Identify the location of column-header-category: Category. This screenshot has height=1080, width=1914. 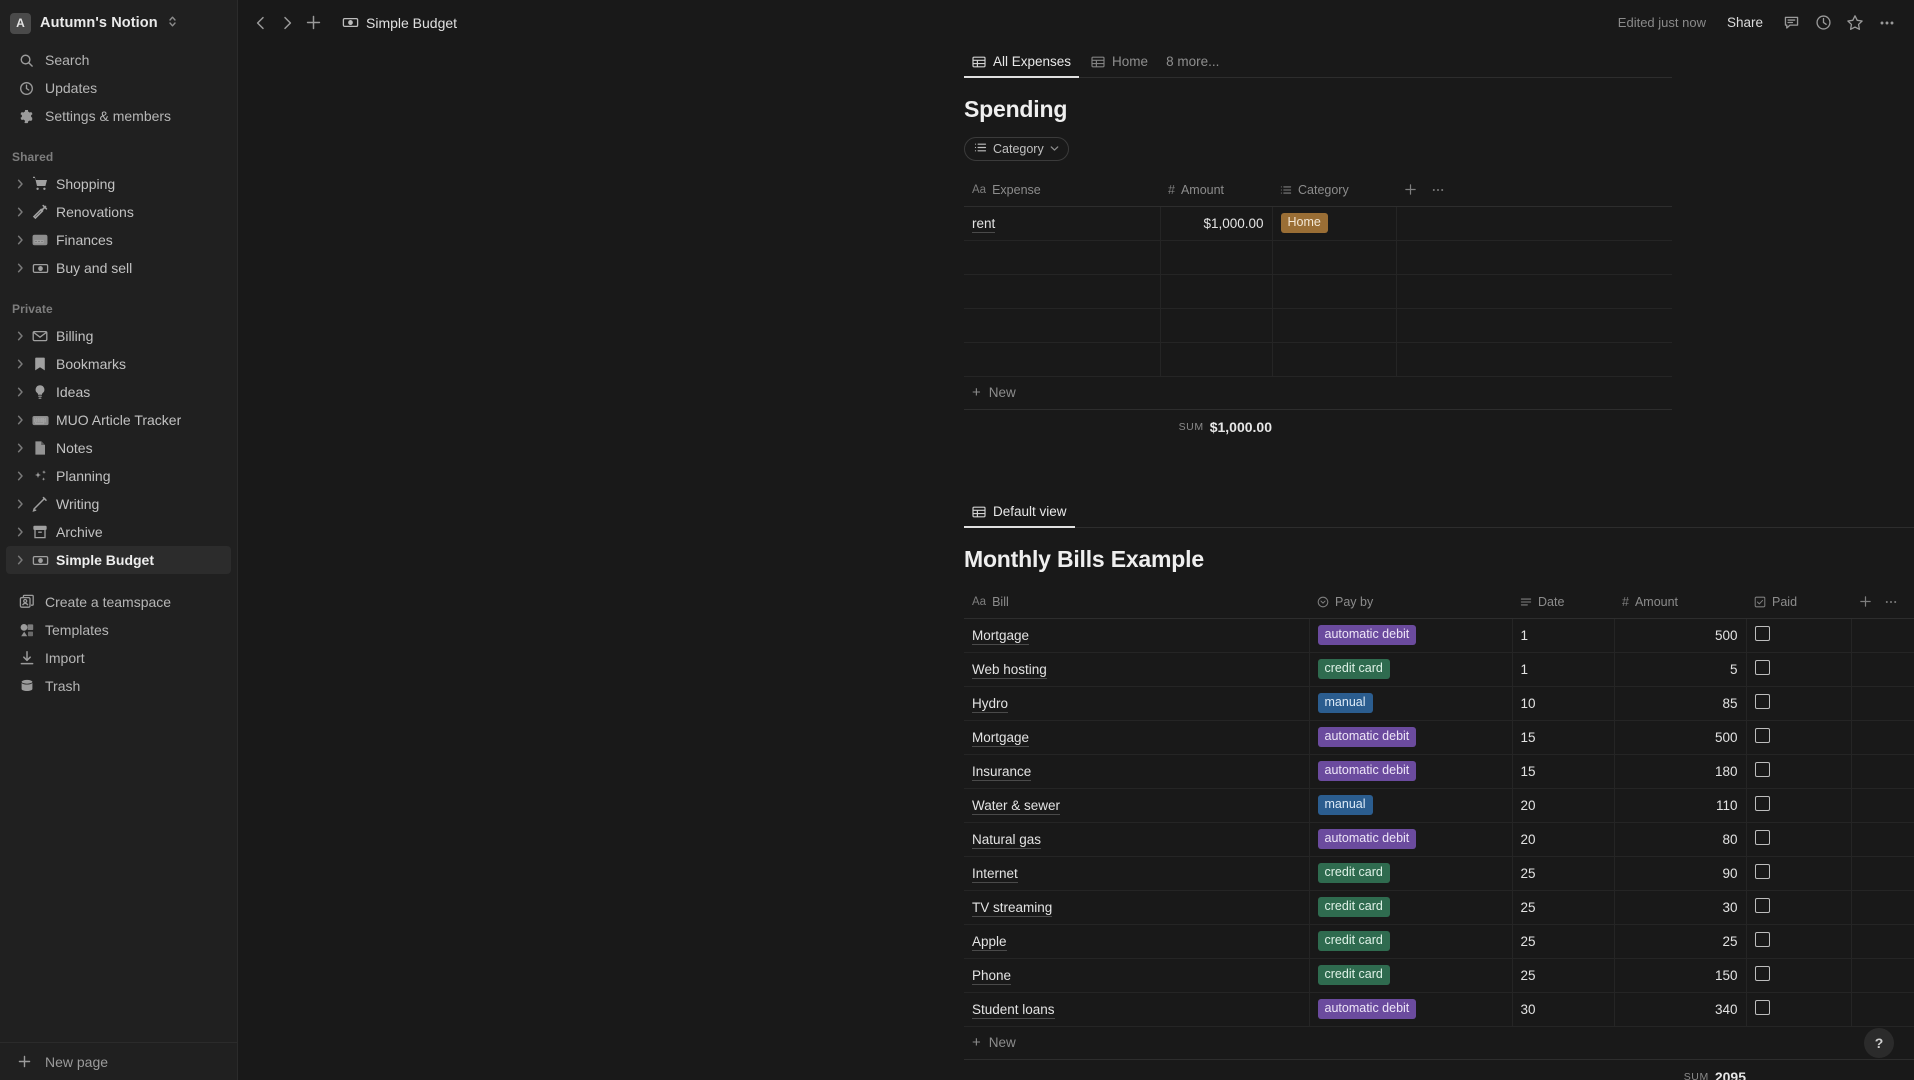
(1334, 190).